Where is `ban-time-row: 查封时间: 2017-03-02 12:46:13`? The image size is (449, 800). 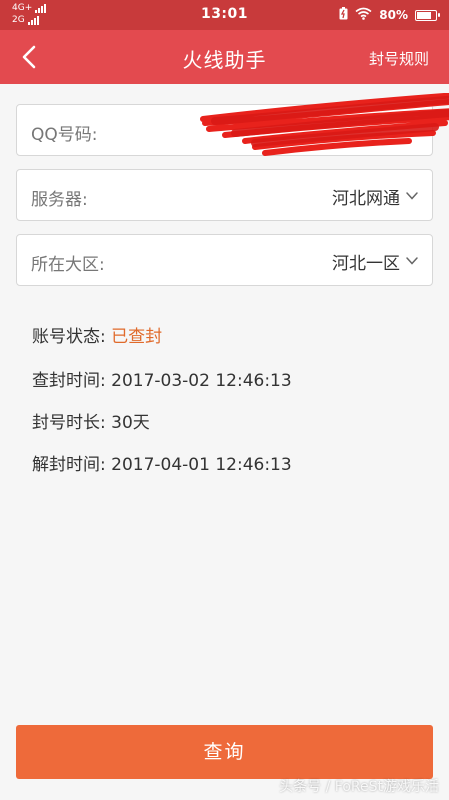 ban-time-row: 查封时间: 2017-03-02 12:46:13 is located at coordinates (162, 378).